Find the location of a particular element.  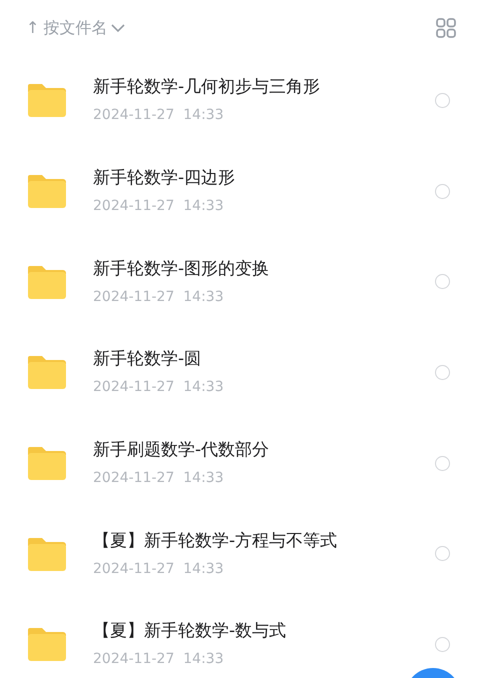

folder-name: 新手轮数学-几何初步与三角形 is located at coordinates (207, 88).